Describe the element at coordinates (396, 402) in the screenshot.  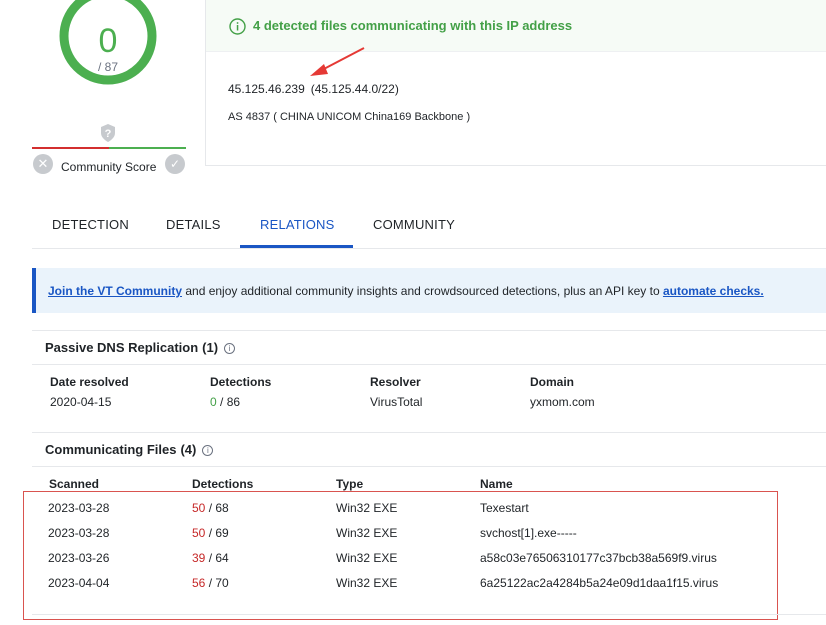
I see `dns-resolver: VirusTotal` at that location.